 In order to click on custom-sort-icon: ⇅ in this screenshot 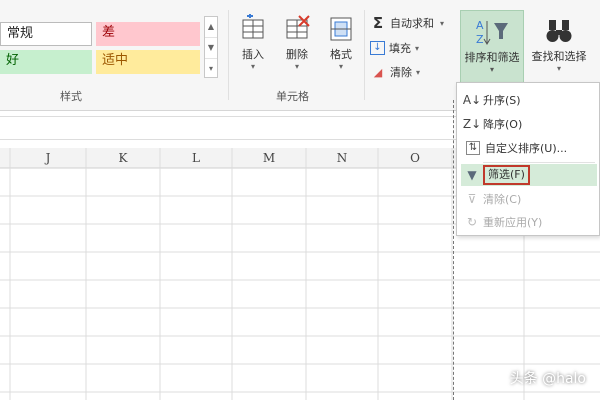, I will do `click(473, 148)`.